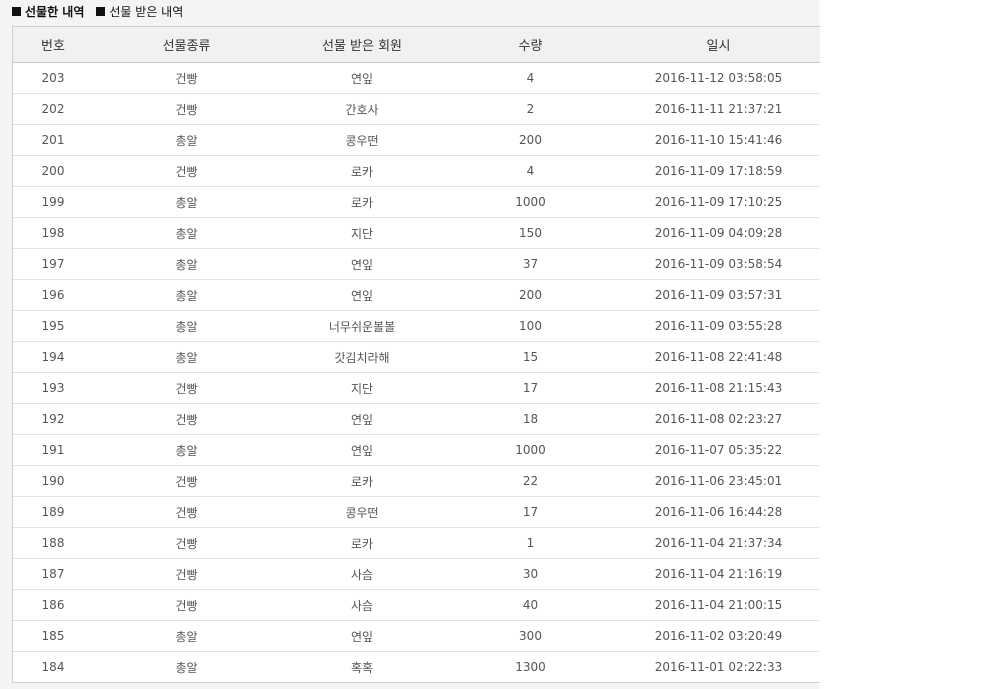  I want to click on table-row: 185 총알 연잎 300 2016-11-02 03:20:49, so click(416, 636).